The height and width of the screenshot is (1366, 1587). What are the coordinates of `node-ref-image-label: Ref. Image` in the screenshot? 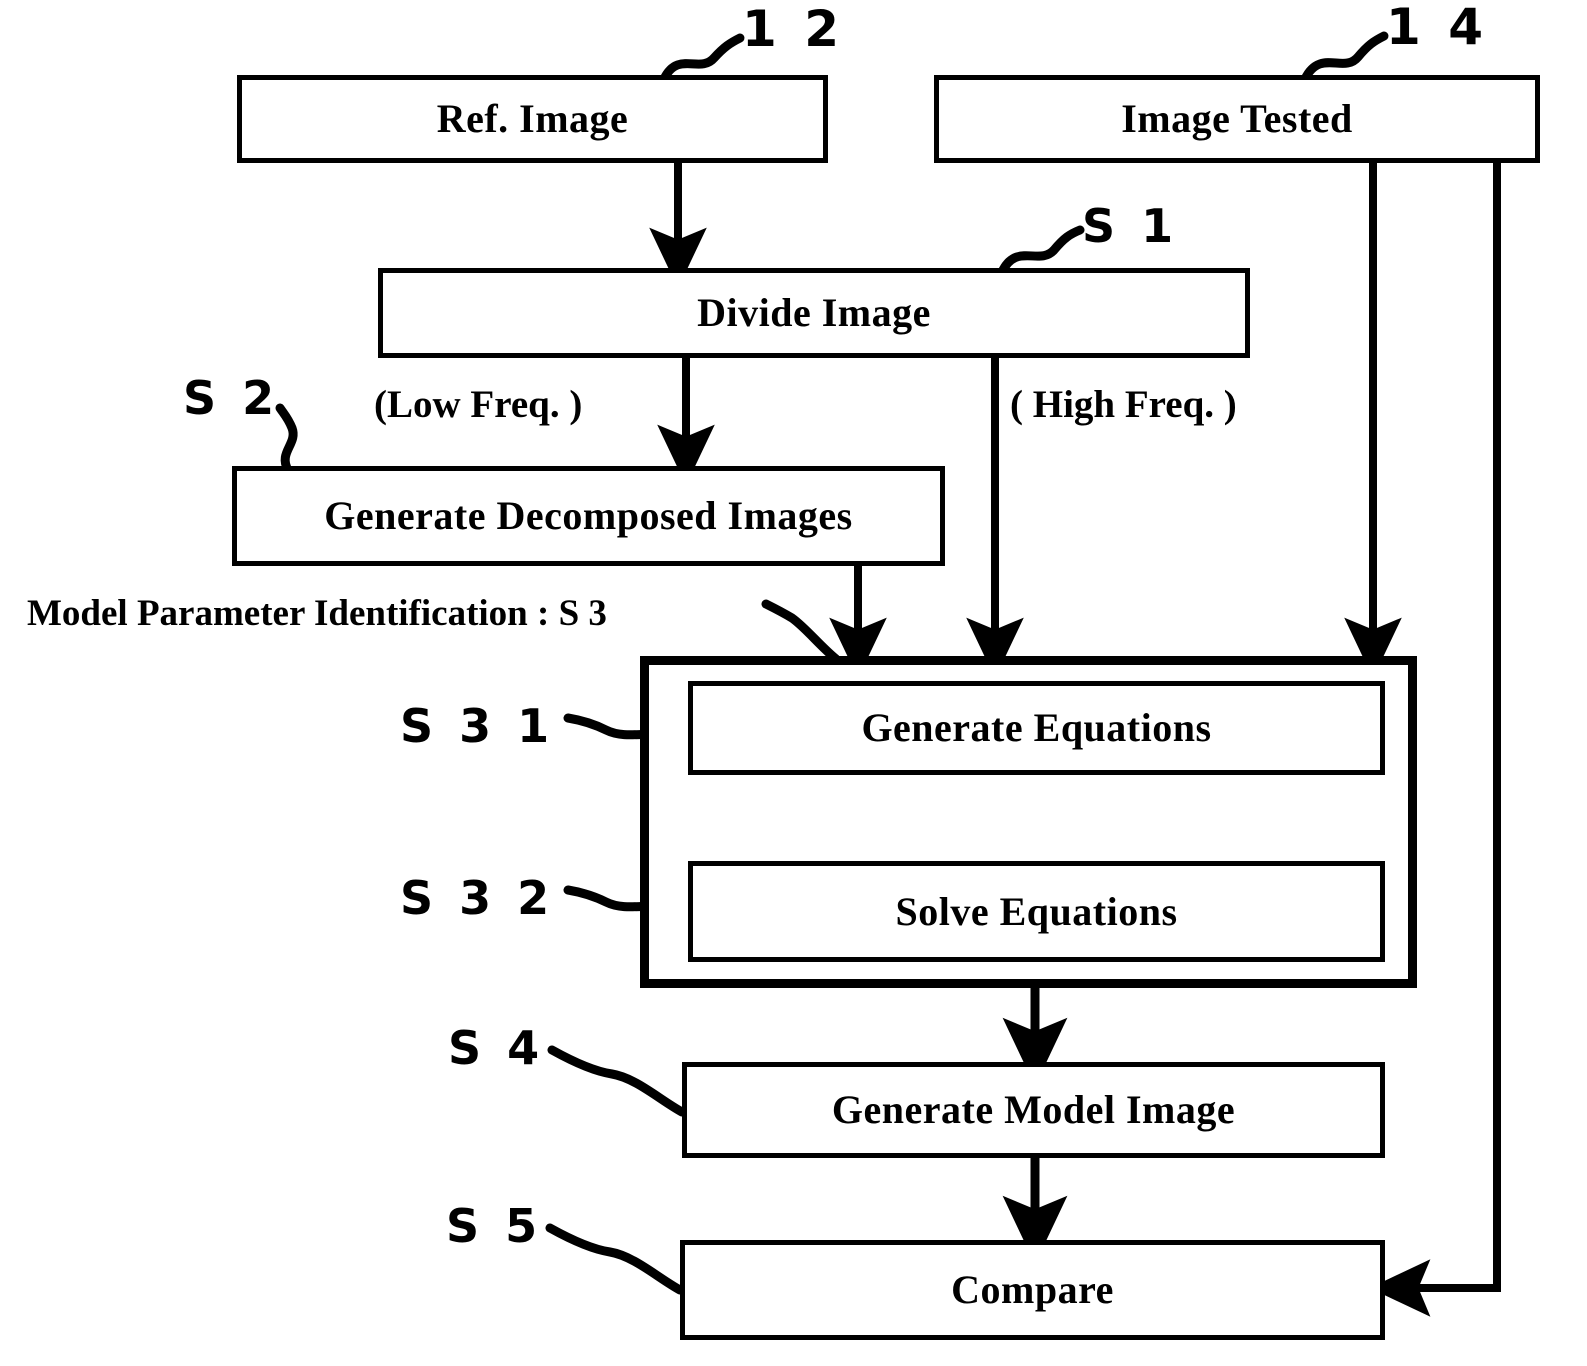 It's located at (532, 118).